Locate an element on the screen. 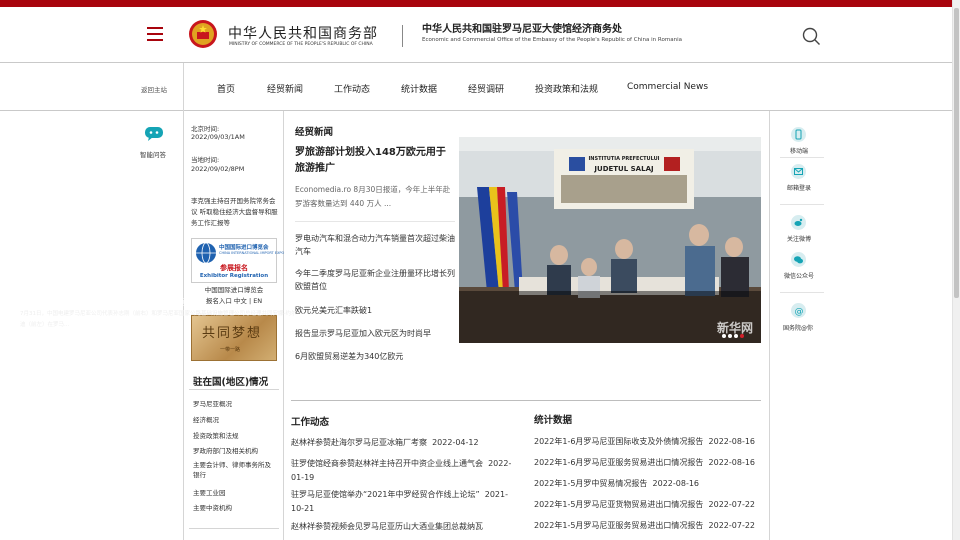 This screenshot has width=960, height=540. list-item: 2022年1-6月罗马尼亚服务贸易进出口情况报告 2022-08-16 is located at coordinates (649, 463).